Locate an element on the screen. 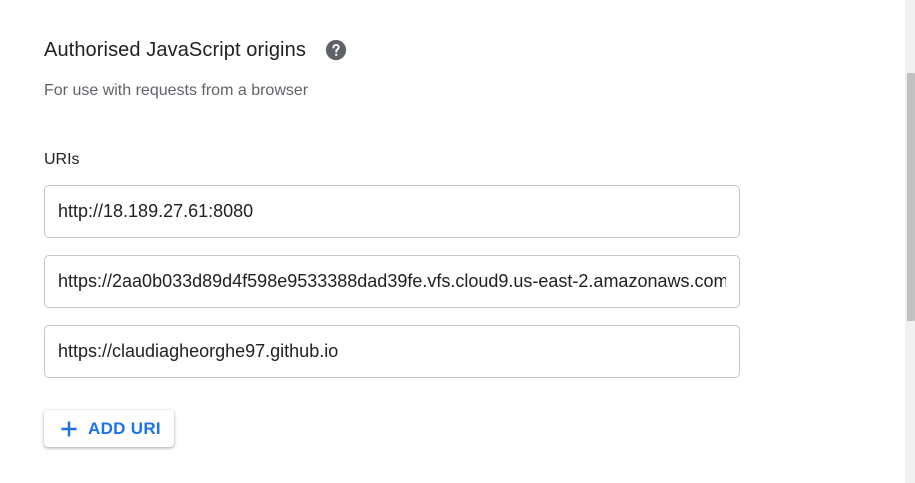 The image size is (915, 483). uris-label: URIs is located at coordinates (62, 159).